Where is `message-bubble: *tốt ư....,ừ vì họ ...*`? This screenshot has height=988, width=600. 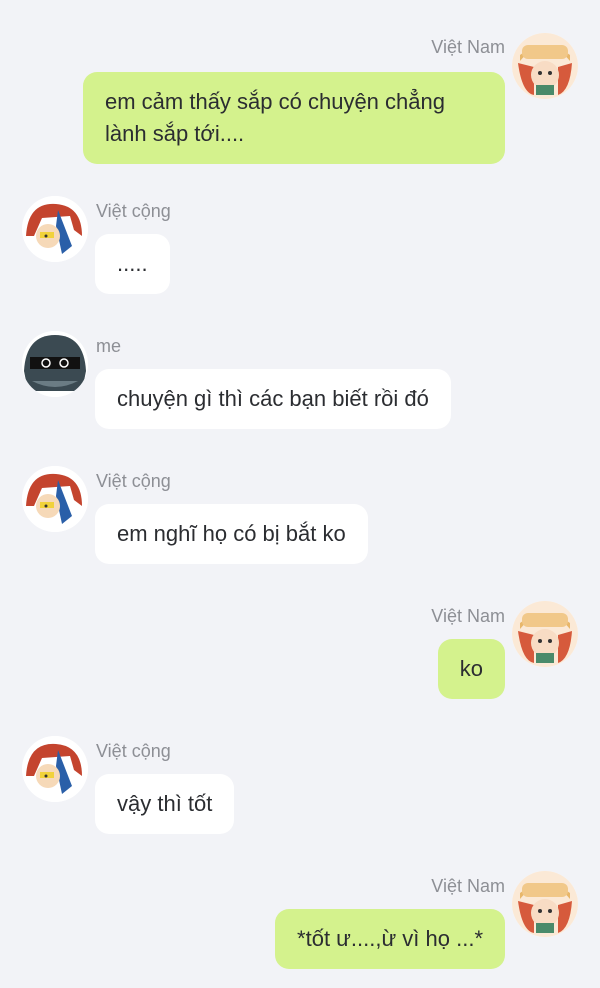 message-bubble: *tốt ư....,ừ vì họ ...* is located at coordinates (390, 939).